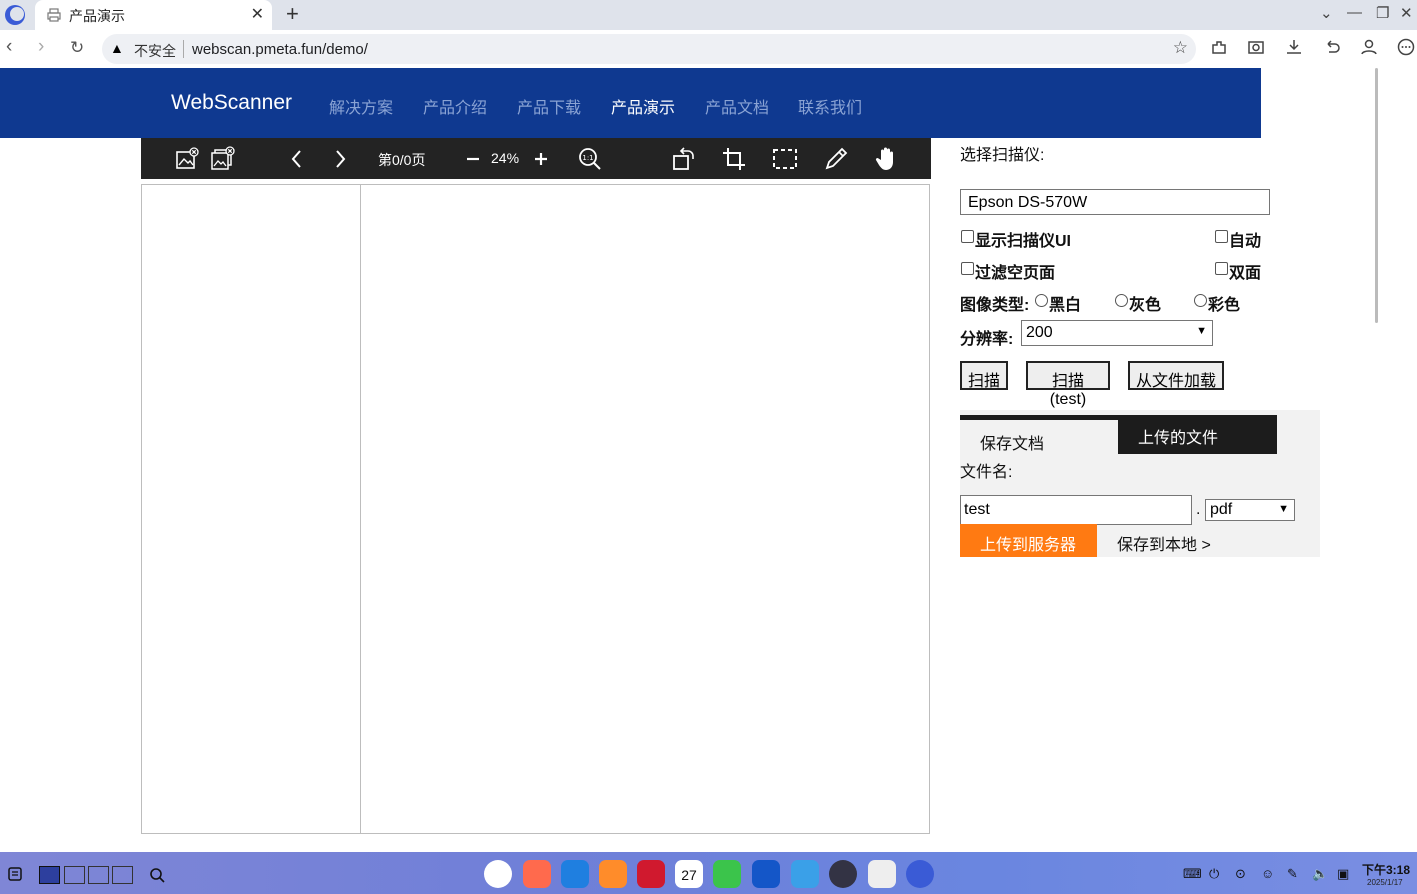 This screenshot has height=894, width=1417. What do you see at coordinates (1369, 47) in the screenshot?
I see `profile-icon` at bounding box center [1369, 47].